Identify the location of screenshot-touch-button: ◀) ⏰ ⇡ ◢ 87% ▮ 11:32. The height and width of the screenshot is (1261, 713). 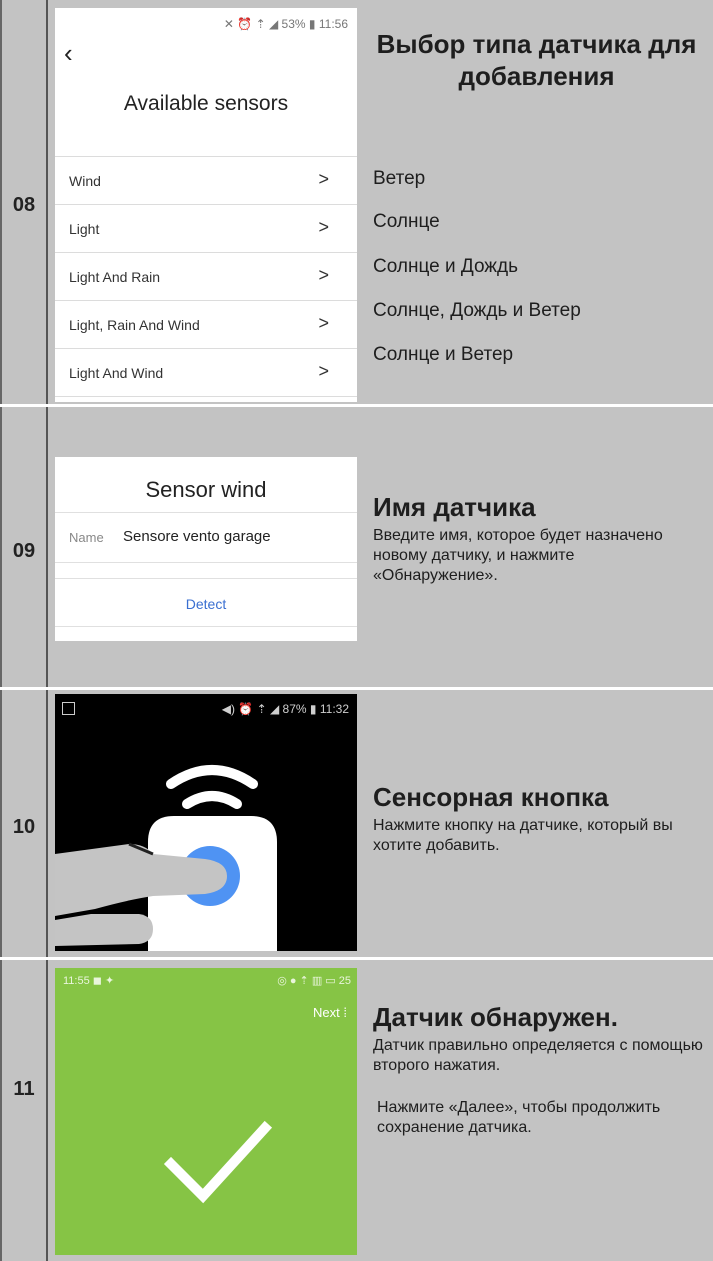
(206, 822).